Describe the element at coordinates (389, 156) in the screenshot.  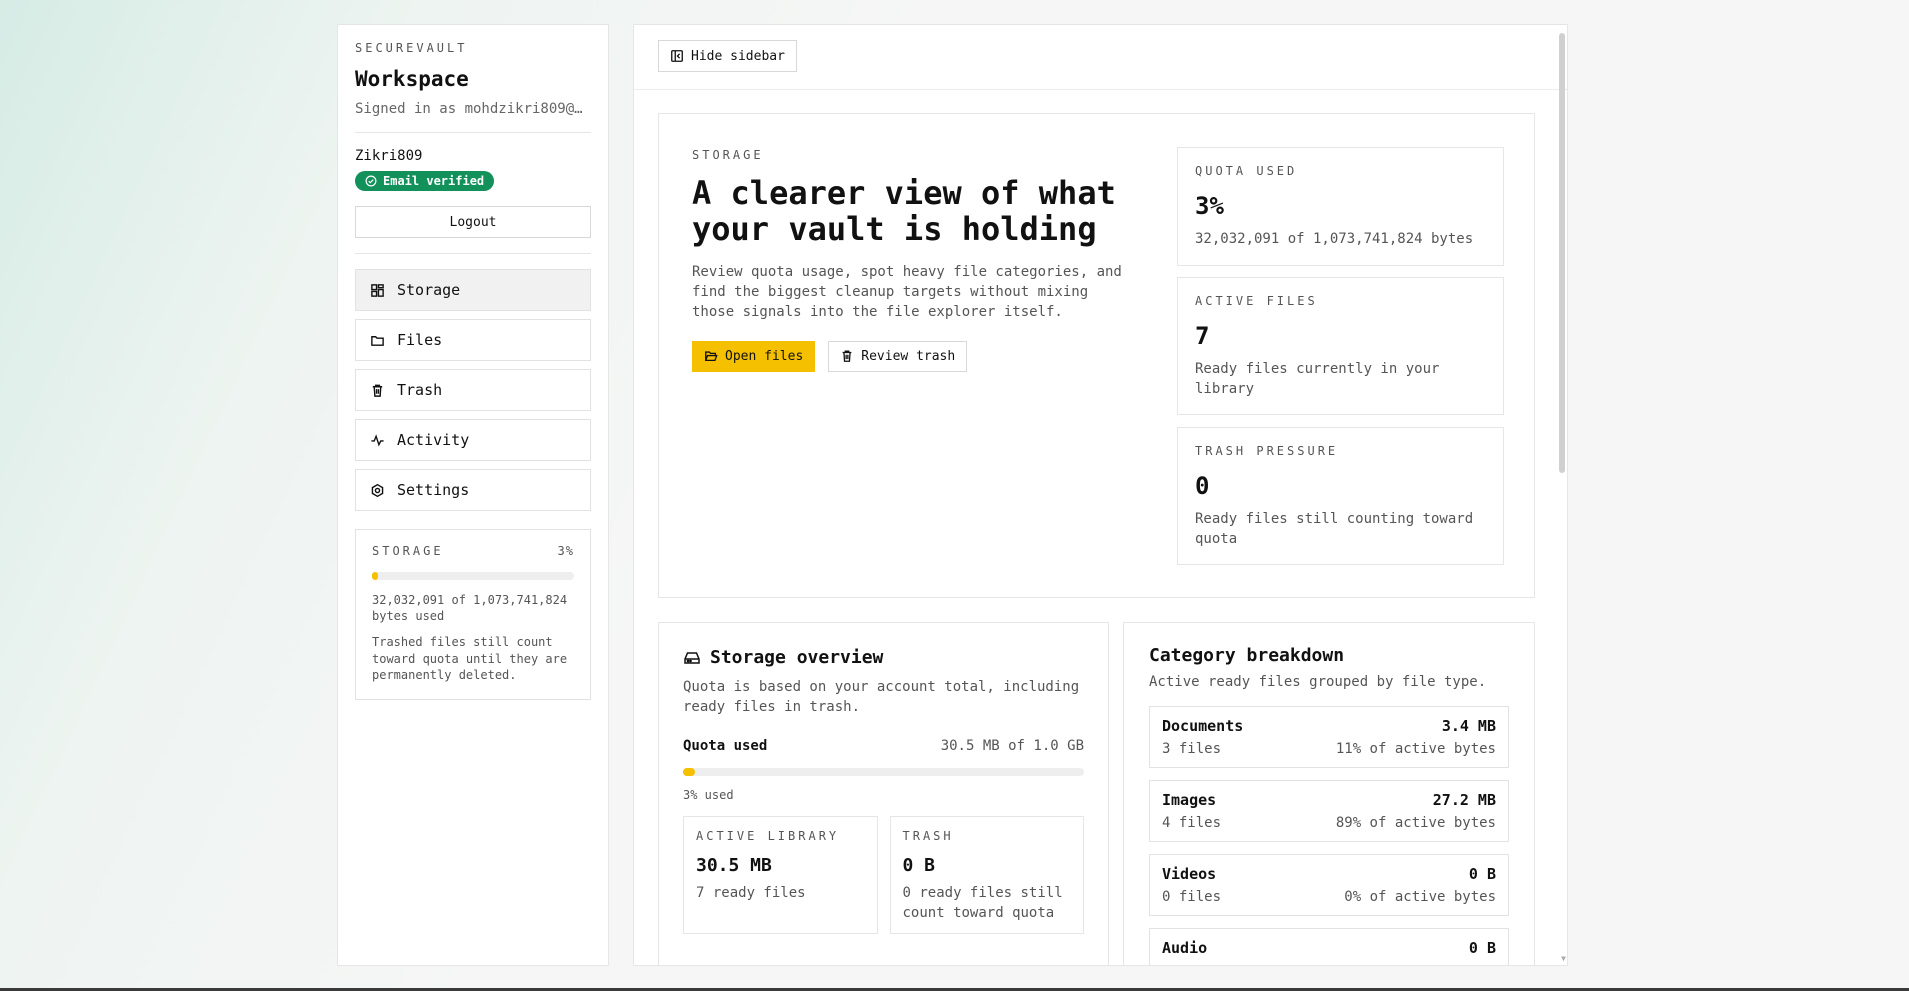
I see `username: Zikri809` at that location.